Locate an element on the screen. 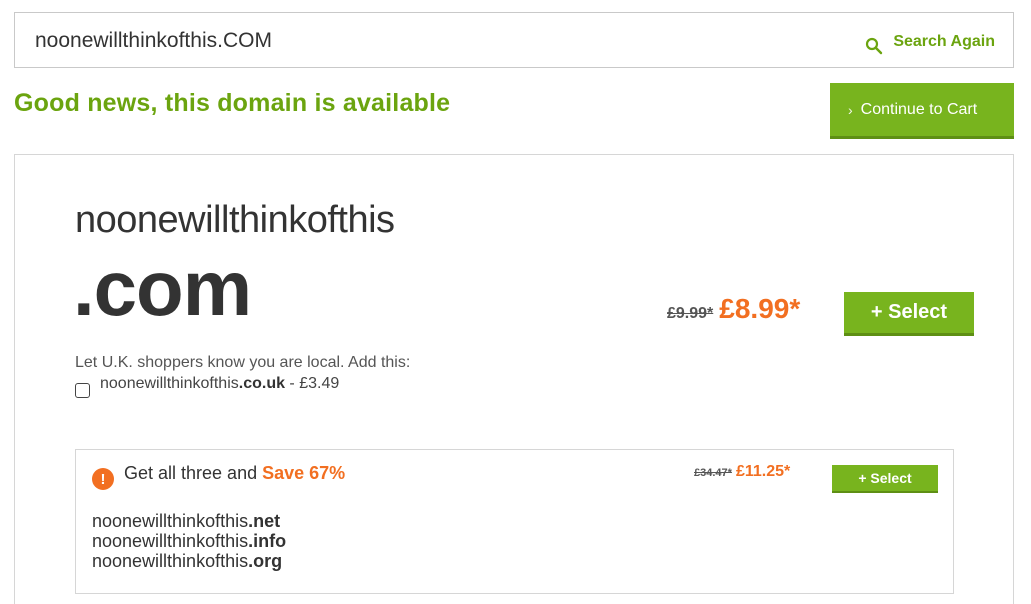  price-row: £9.99* £8.99* is located at coordinates (733, 309).